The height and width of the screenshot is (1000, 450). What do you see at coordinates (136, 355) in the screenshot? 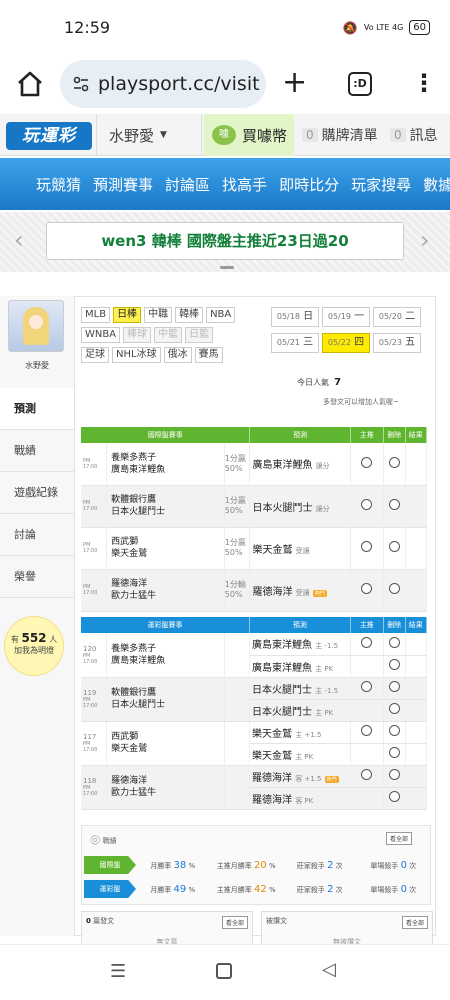
I see `league-option: NHL冰球` at bounding box center [136, 355].